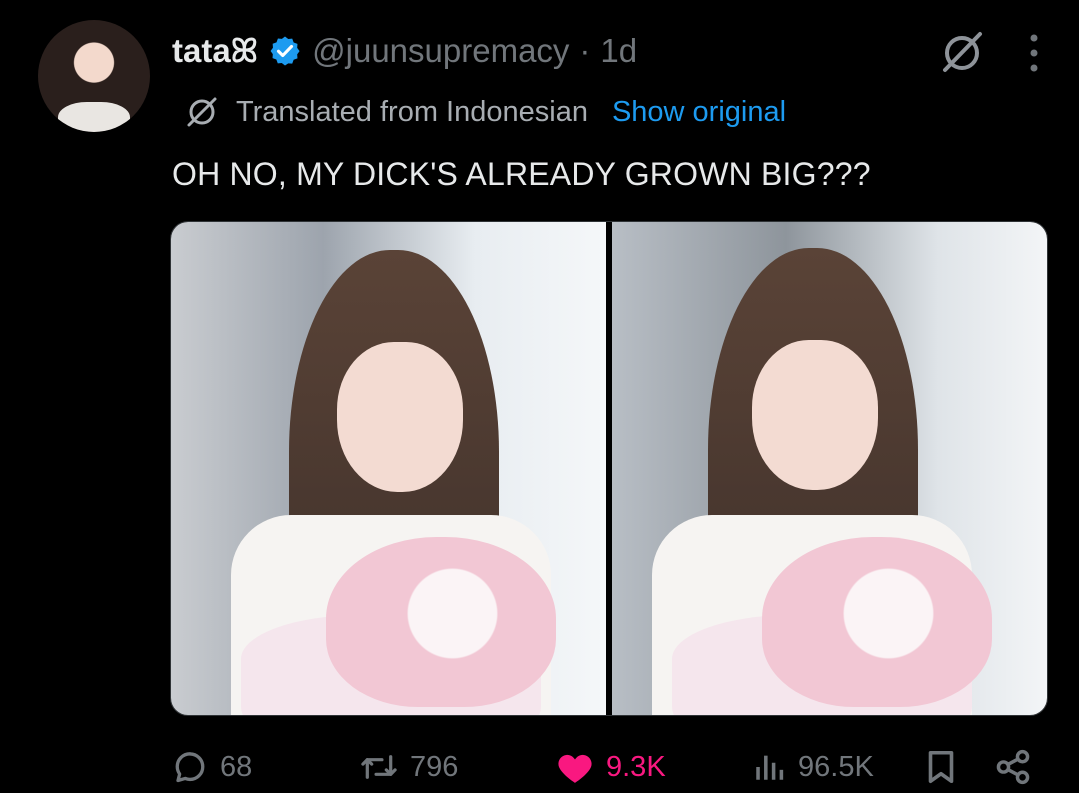  I want to click on views-icon, so click(770, 767).